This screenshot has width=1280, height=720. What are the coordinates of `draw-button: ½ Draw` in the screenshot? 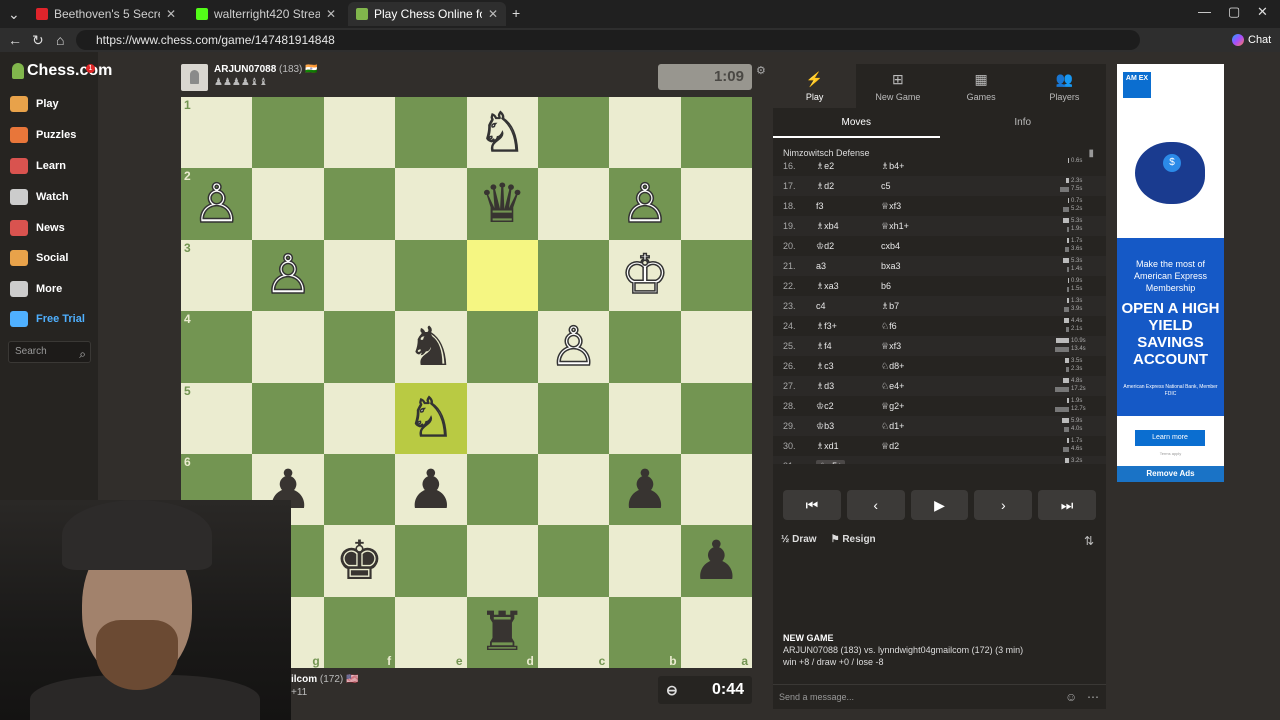 It's located at (799, 539).